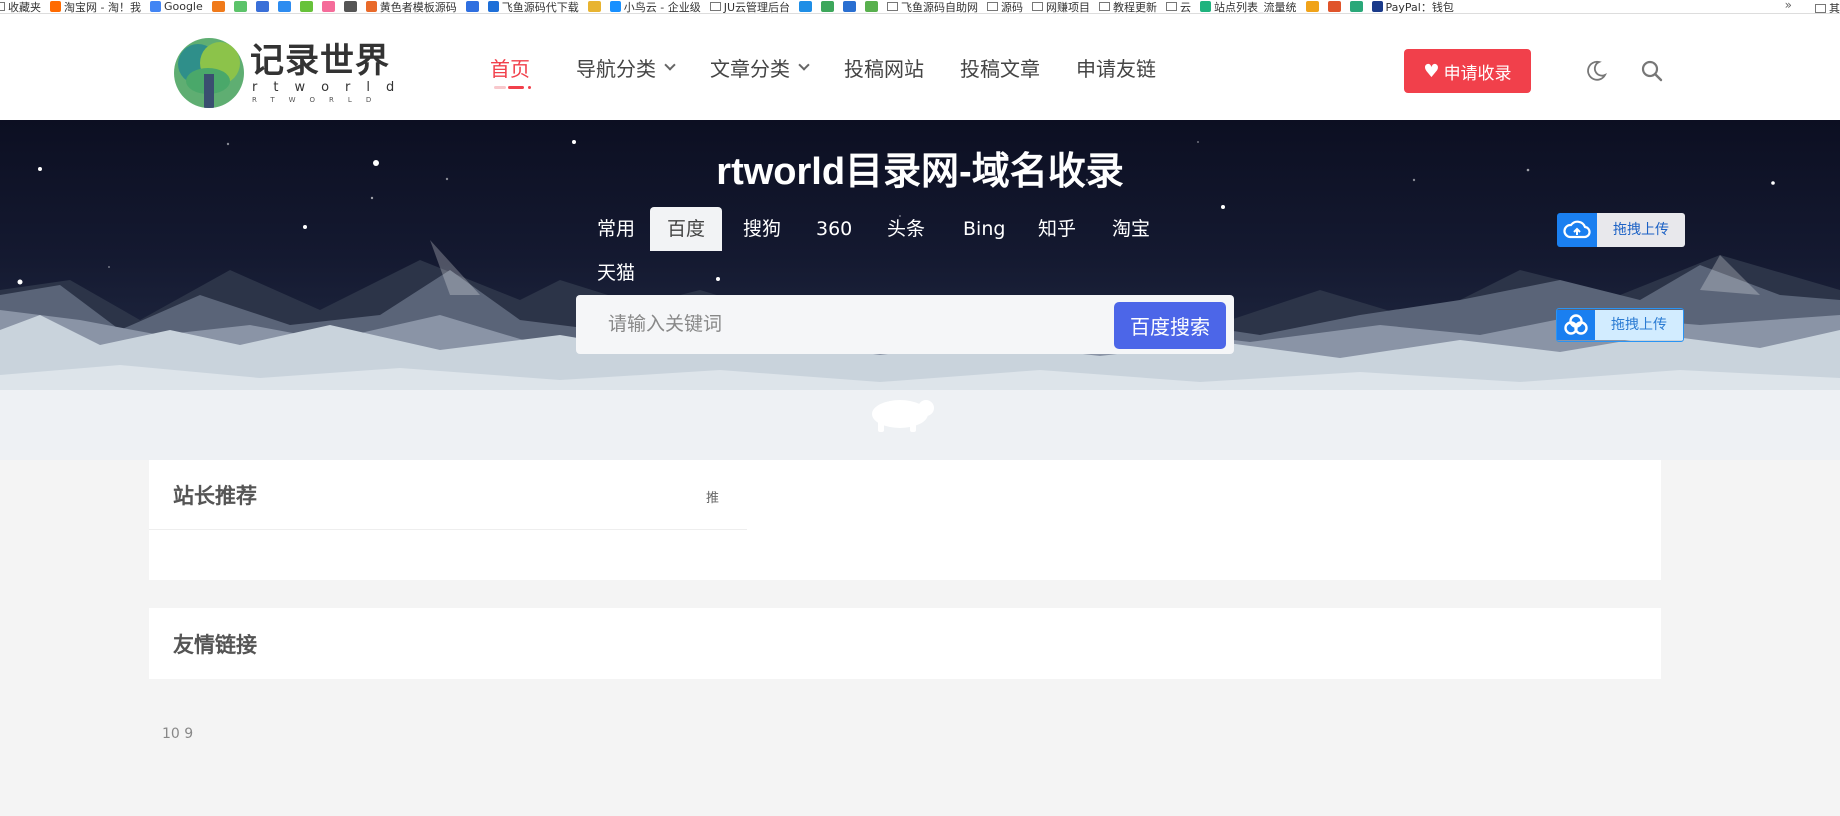 This screenshot has height=816, width=1840. Describe the element at coordinates (757, 7) in the screenshot. I see `bookmark-label: JU云管理后台` at that location.